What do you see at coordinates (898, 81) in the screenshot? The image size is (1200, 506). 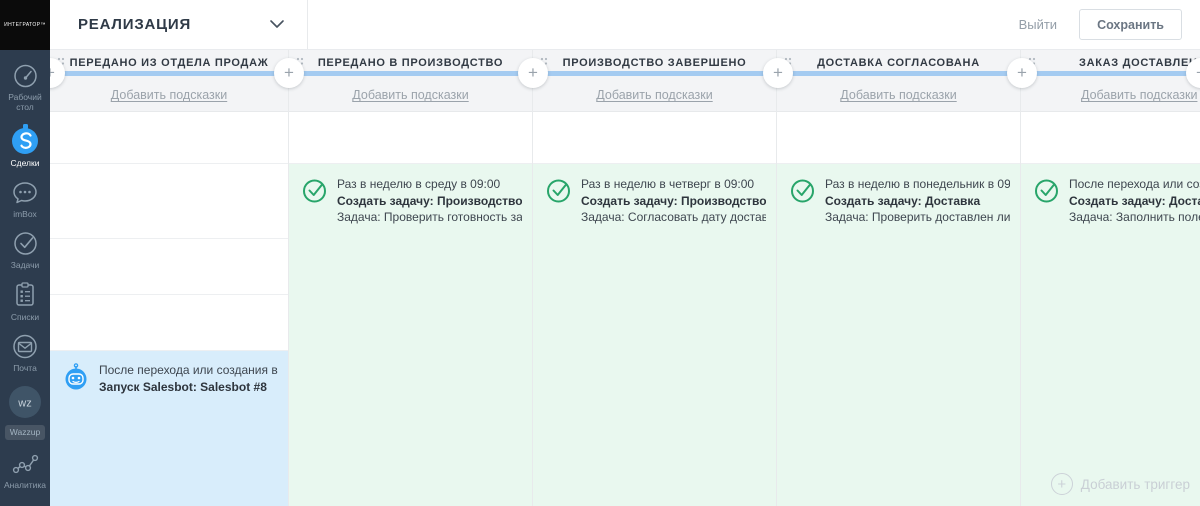 I see `stage-header: ДОСТАВКА СОГЛАСОВАНА Добавить подсказки` at bounding box center [898, 81].